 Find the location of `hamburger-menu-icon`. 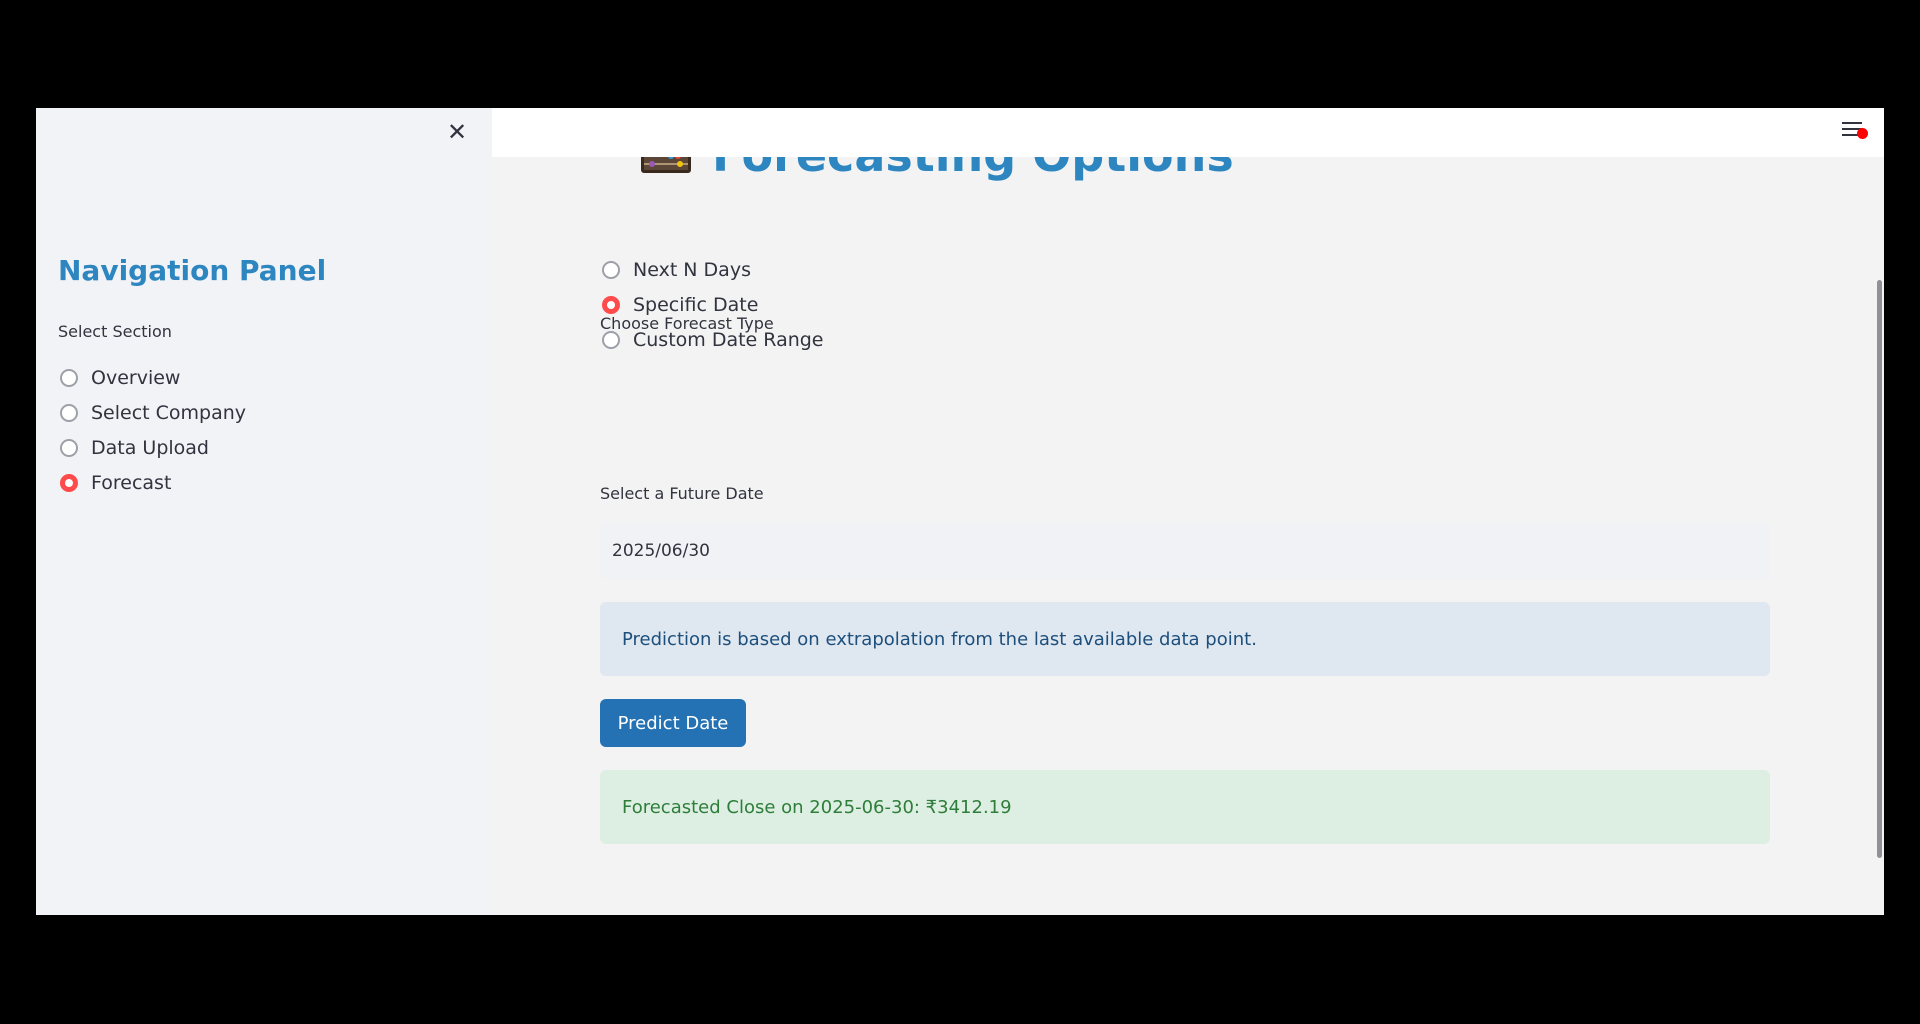

hamburger-menu-icon is located at coordinates (1855, 130).